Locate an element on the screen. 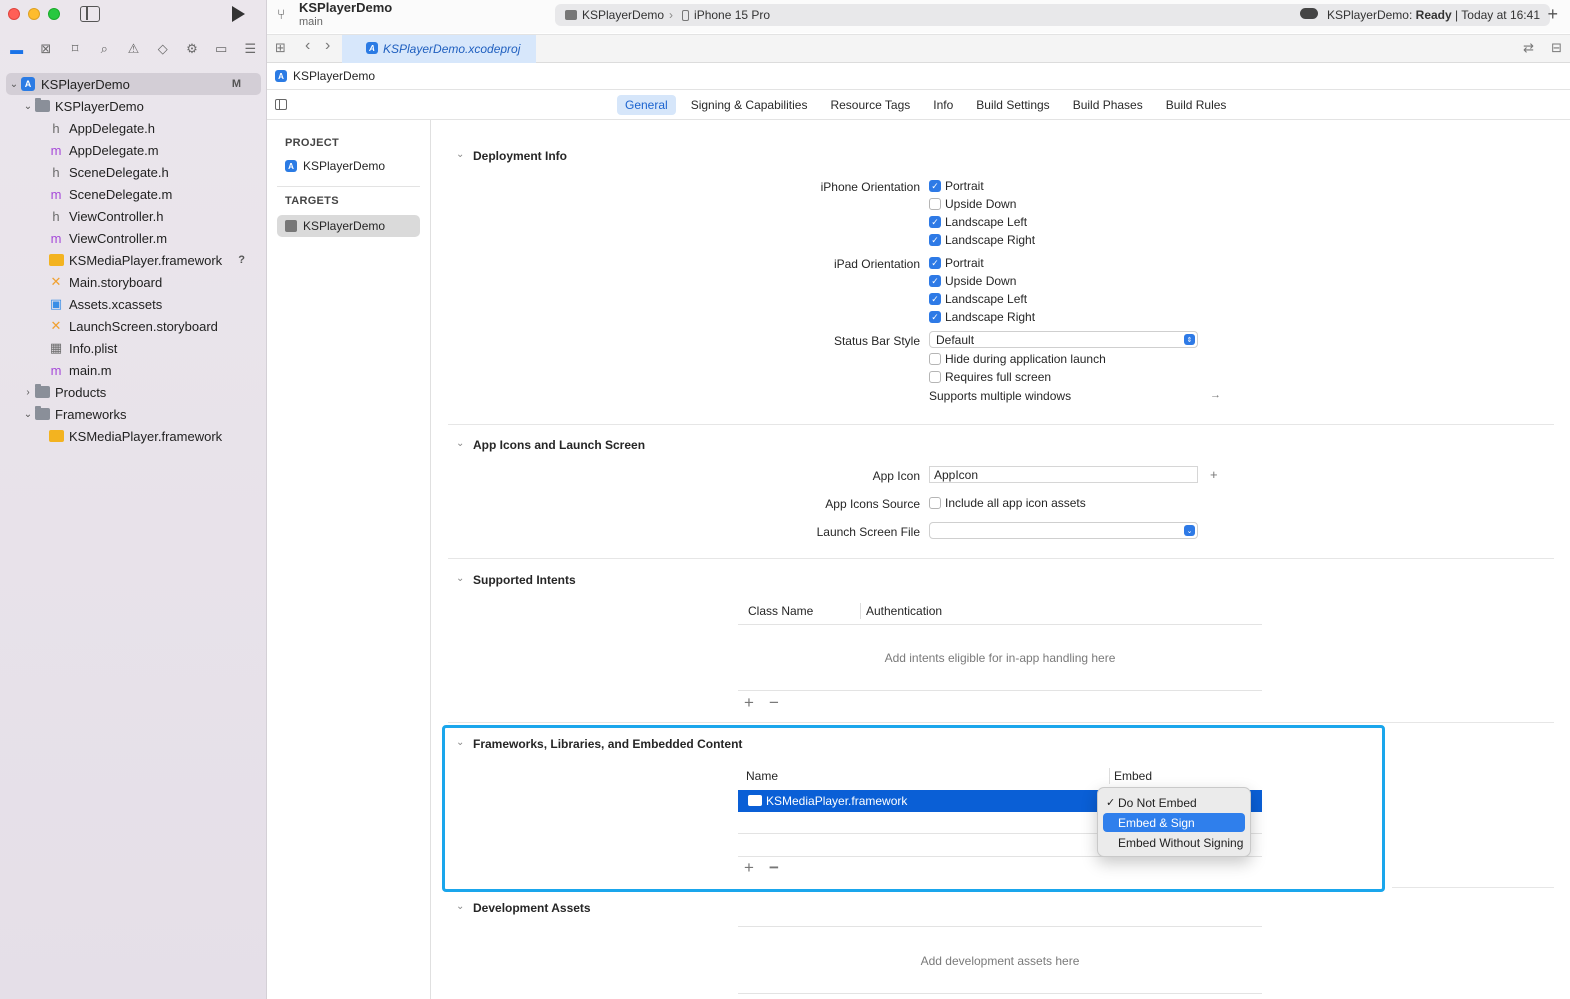 The width and height of the screenshot is (1570, 999). sidebar-toggle-icon is located at coordinates (90, 14).